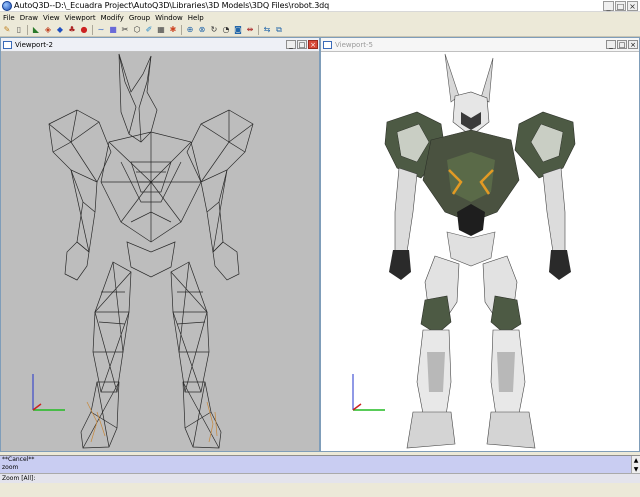 The image size is (640, 497). I want to click on window-controls: _ □ ×, so click(620, 5).